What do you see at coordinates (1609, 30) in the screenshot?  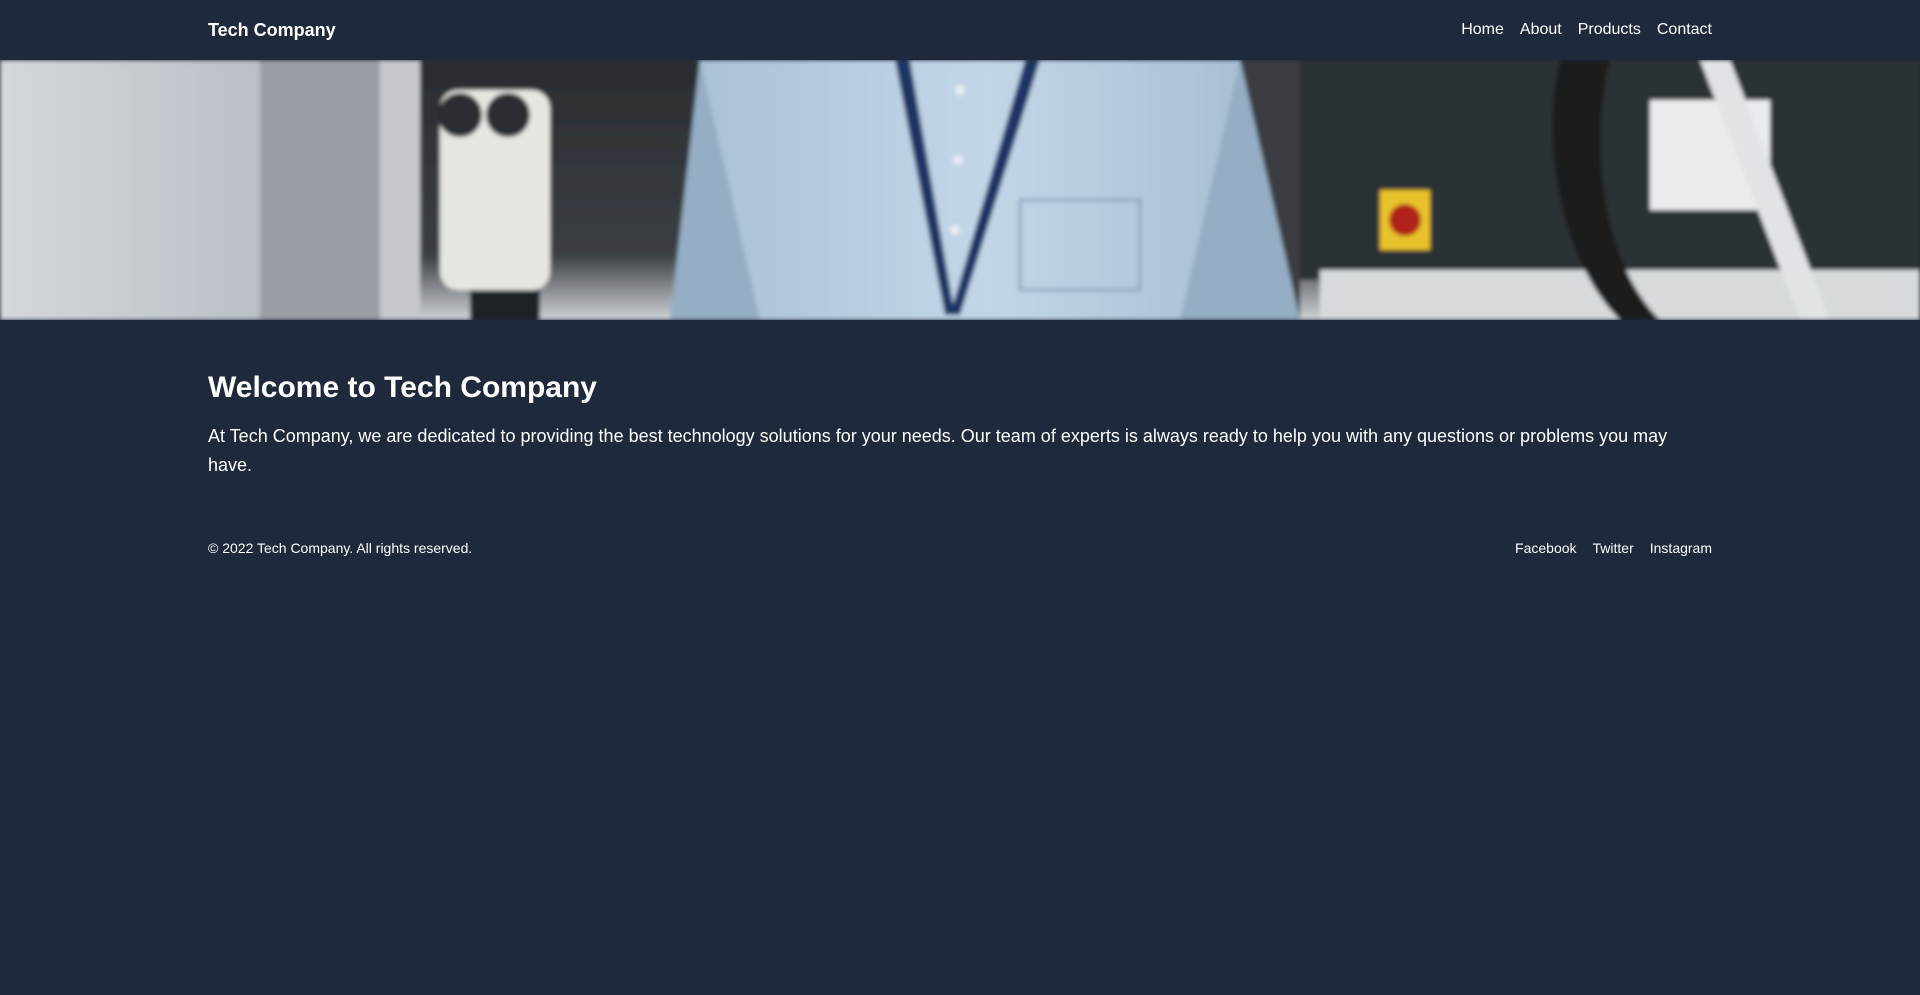 I see `nav-products-link: Products` at bounding box center [1609, 30].